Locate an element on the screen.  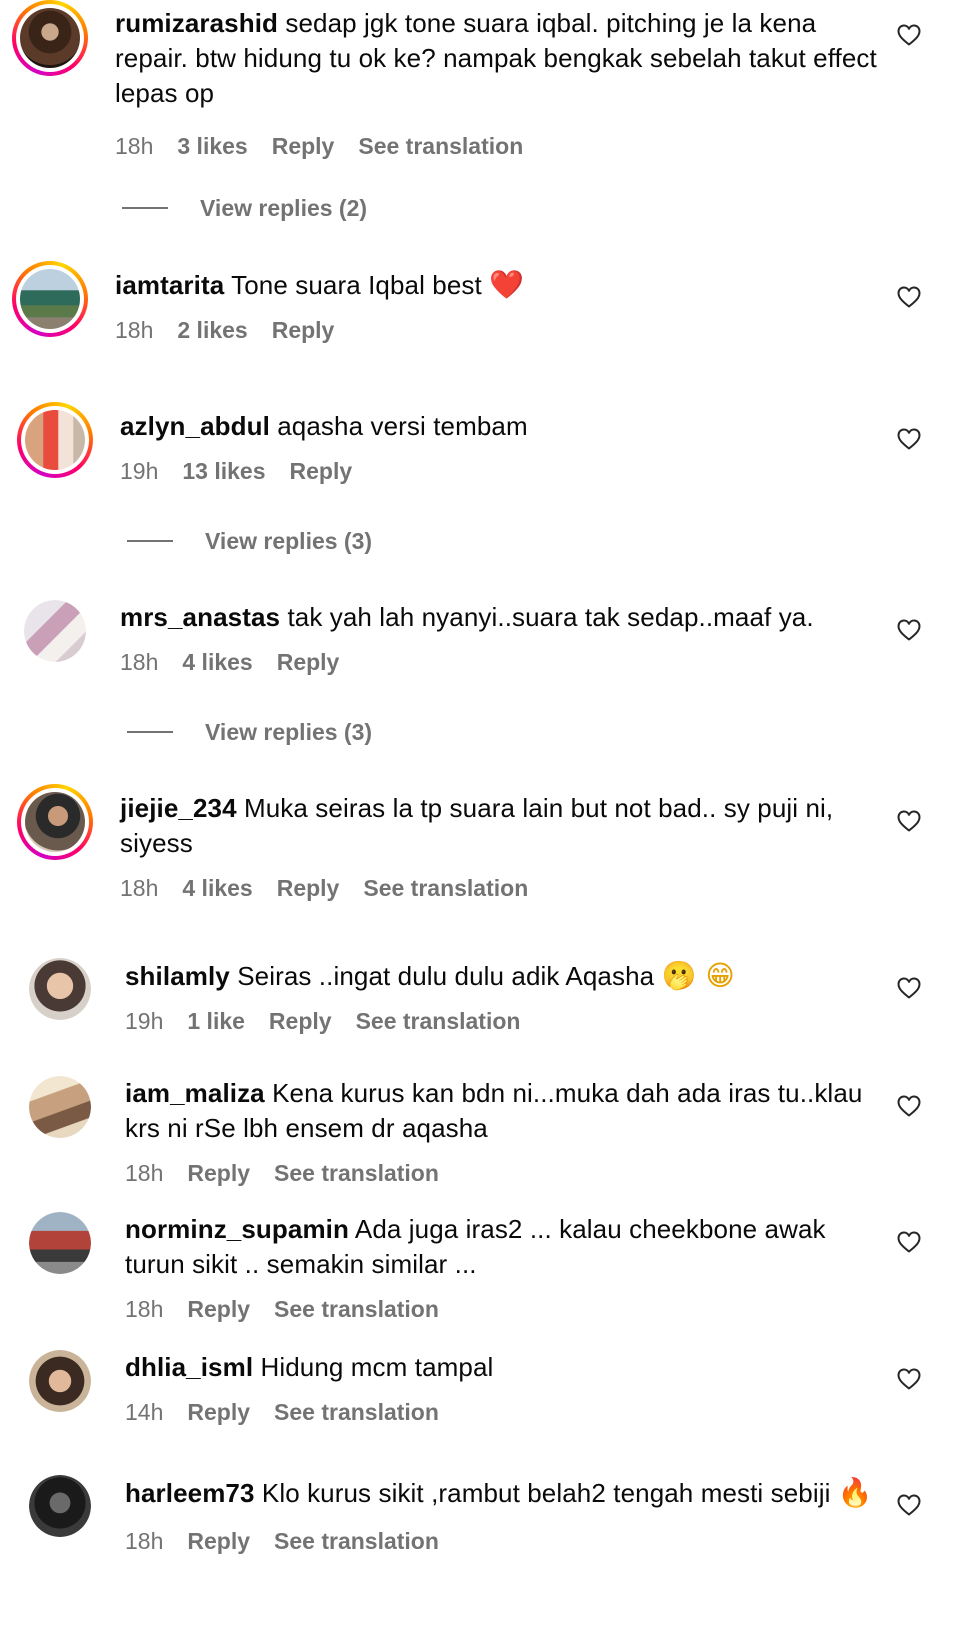
comment-username: mrs_anastas is located at coordinates (200, 617).